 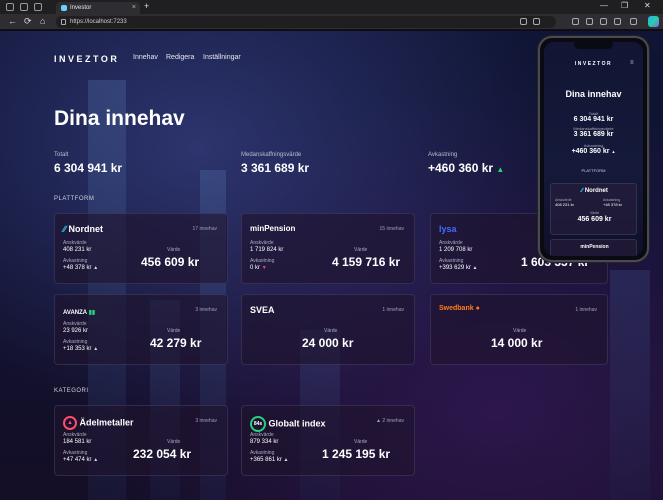 What do you see at coordinates (264, 268) in the screenshot?
I see `trend-down-icon: ▼` at bounding box center [264, 268].